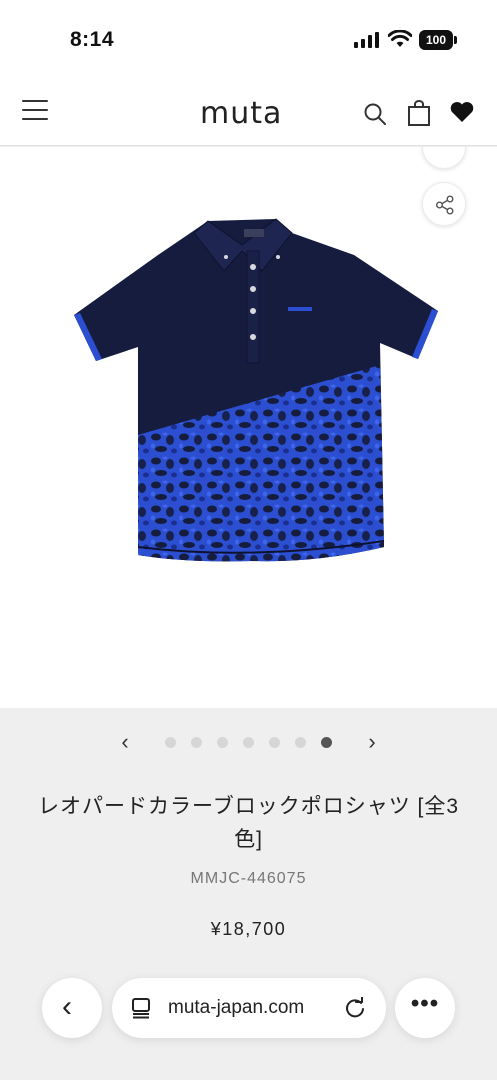 This screenshot has width=497, height=1080. I want to click on hamburger-menu-icon, so click(35, 111).